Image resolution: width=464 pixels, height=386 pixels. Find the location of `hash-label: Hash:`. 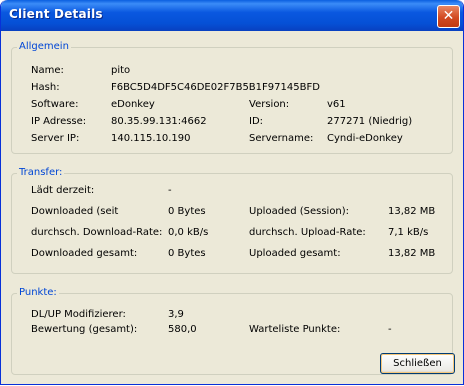

hash-label: Hash: is located at coordinates (45, 87).